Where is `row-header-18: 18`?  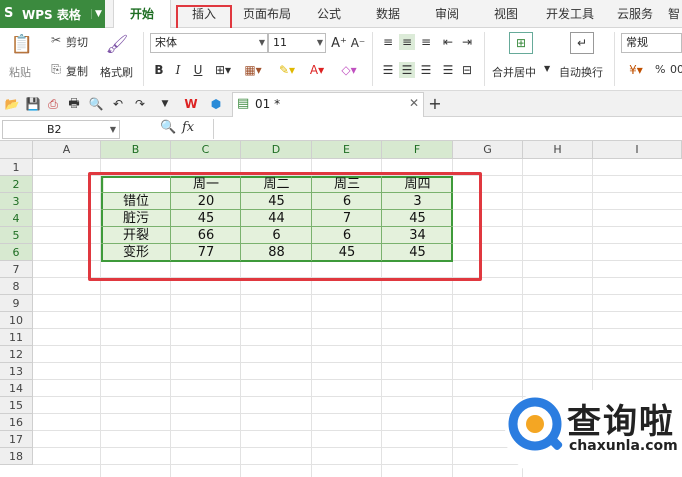
row-header-18: 18 is located at coordinates (16, 456).